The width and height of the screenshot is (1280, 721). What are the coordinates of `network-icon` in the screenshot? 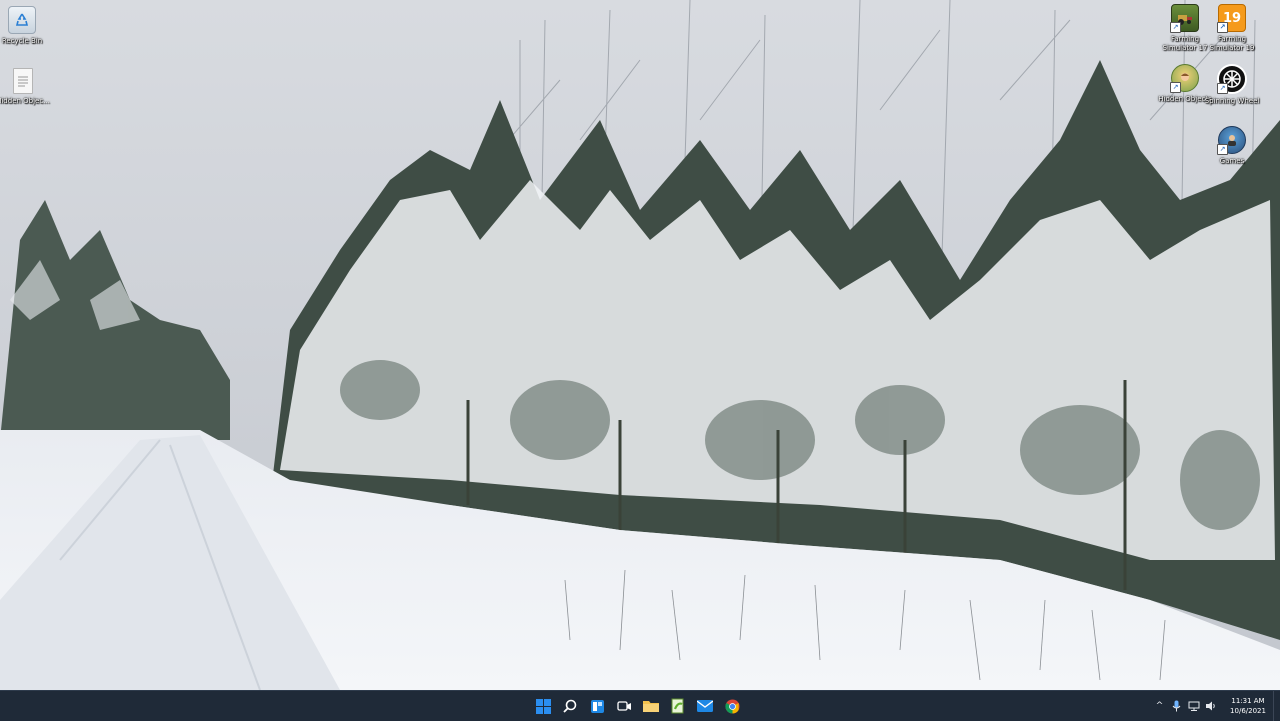 It's located at (1193, 706).